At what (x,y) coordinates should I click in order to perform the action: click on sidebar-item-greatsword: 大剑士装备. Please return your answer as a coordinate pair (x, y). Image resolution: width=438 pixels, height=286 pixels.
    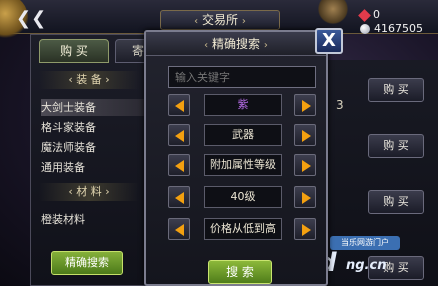
    Looking at the image, I should click on (93, 107).